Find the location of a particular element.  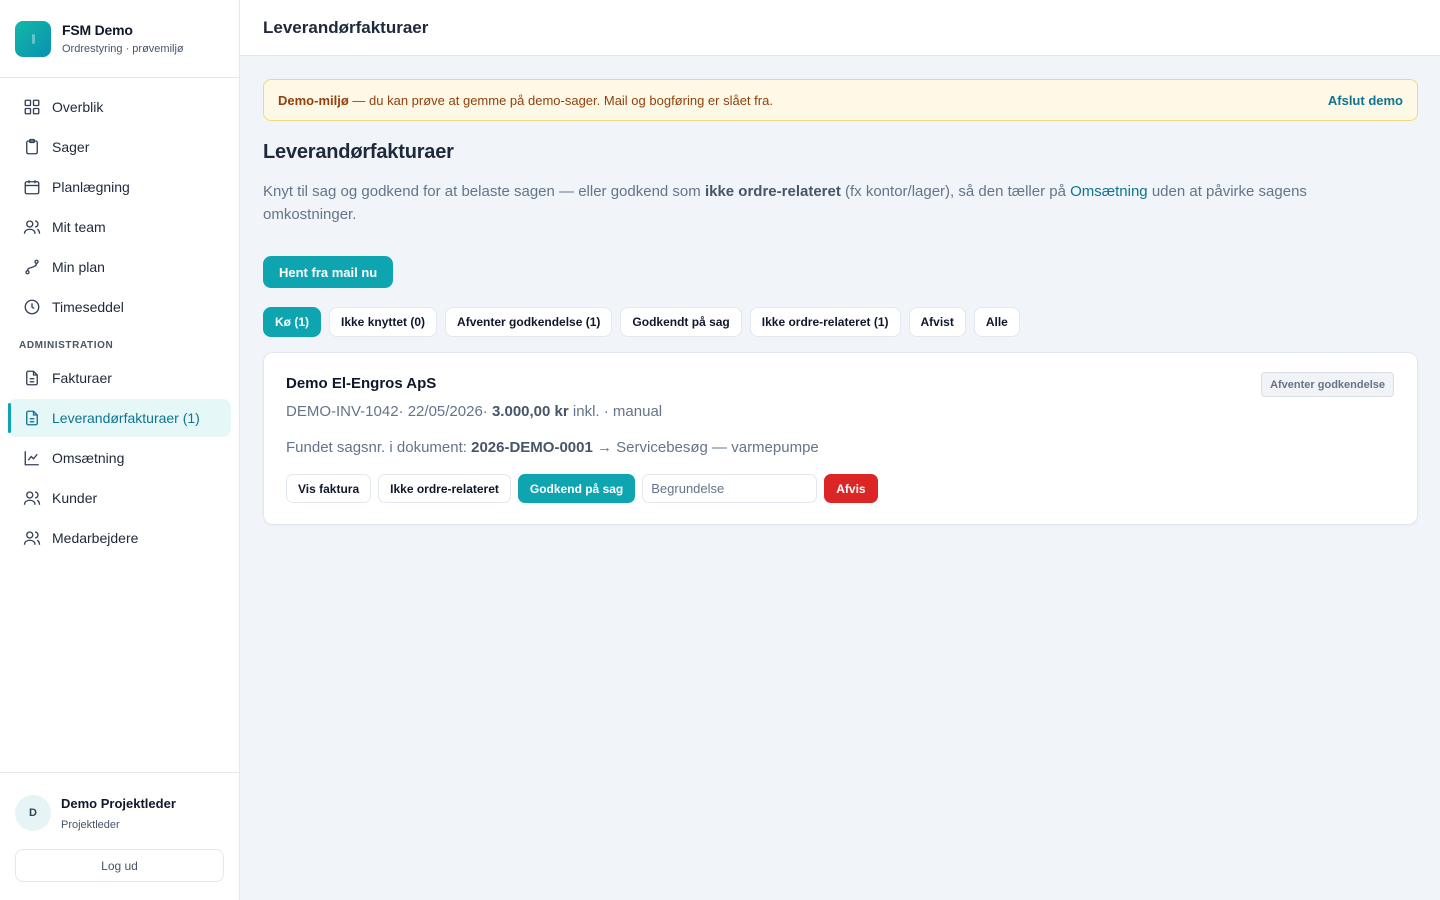

avatar: D is located at coordinates (33, 813).